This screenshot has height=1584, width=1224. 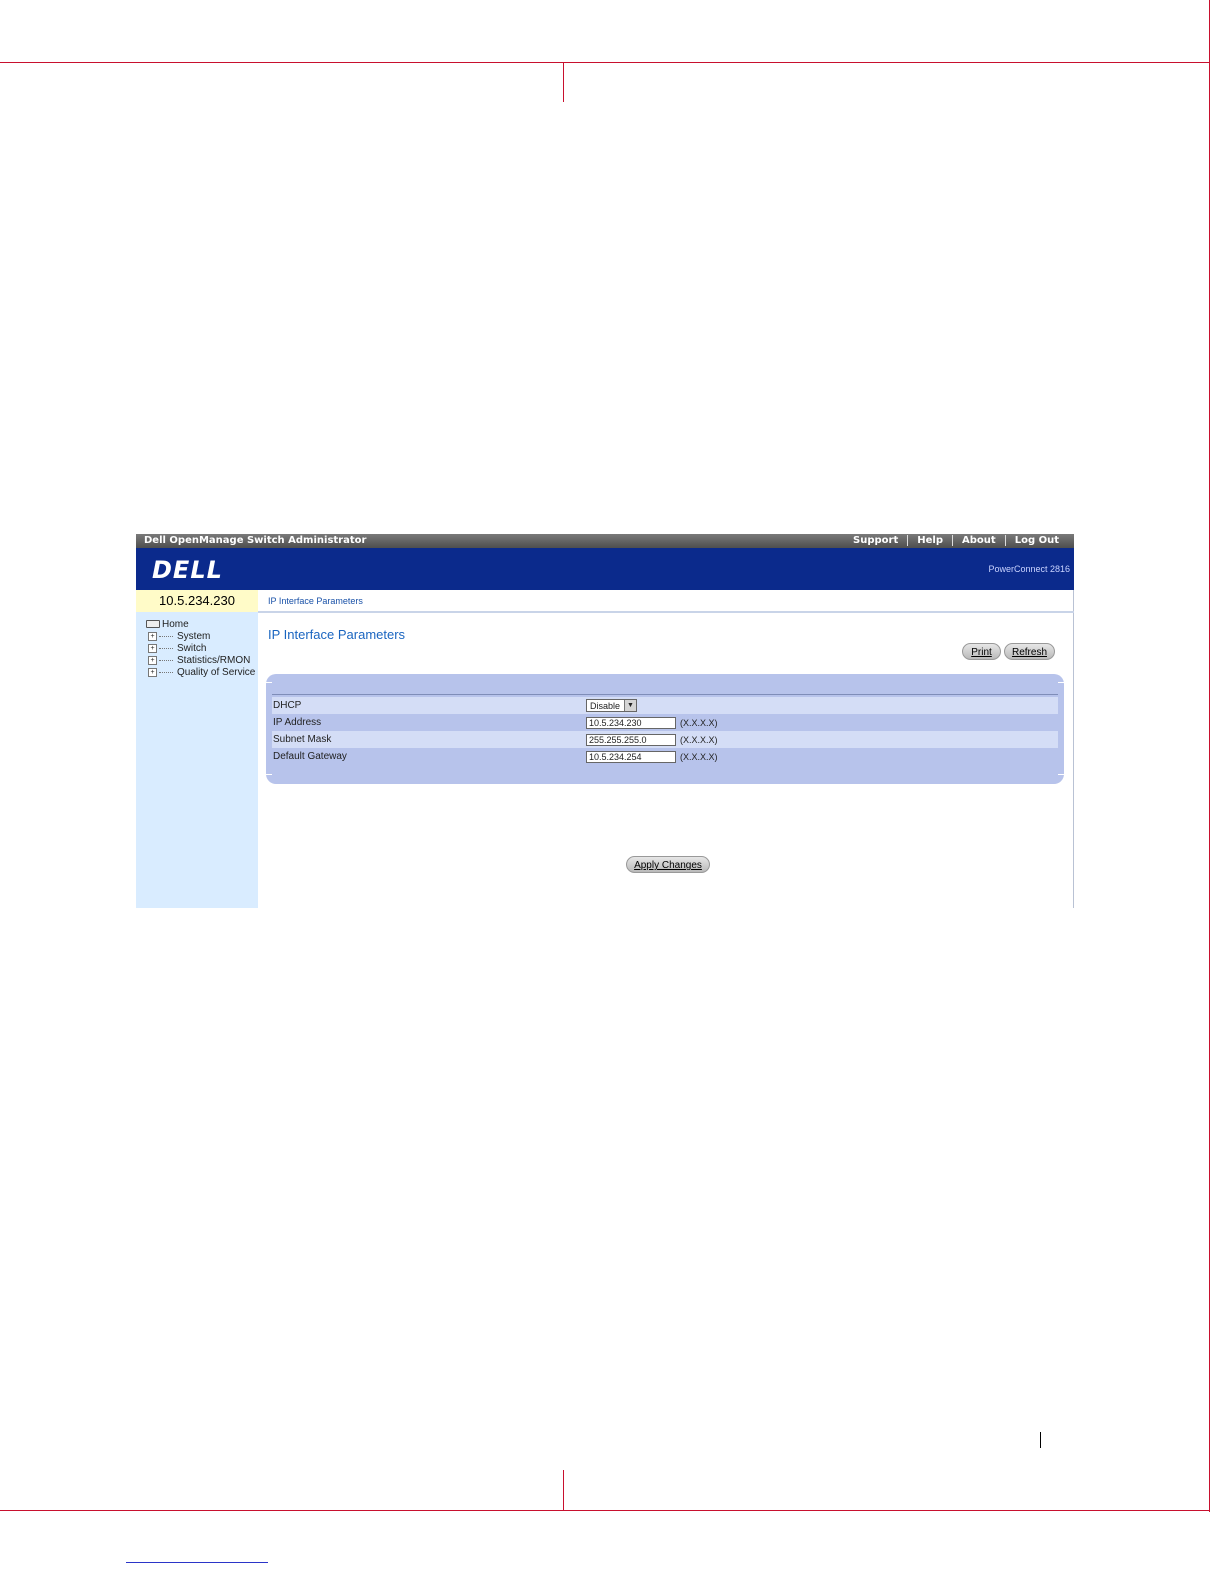 What do you see at coordinates (255, 540) in the screenshot?
I see `app-title: Dell OpenManage Switch Administrator` at bounding box center [255, 540].